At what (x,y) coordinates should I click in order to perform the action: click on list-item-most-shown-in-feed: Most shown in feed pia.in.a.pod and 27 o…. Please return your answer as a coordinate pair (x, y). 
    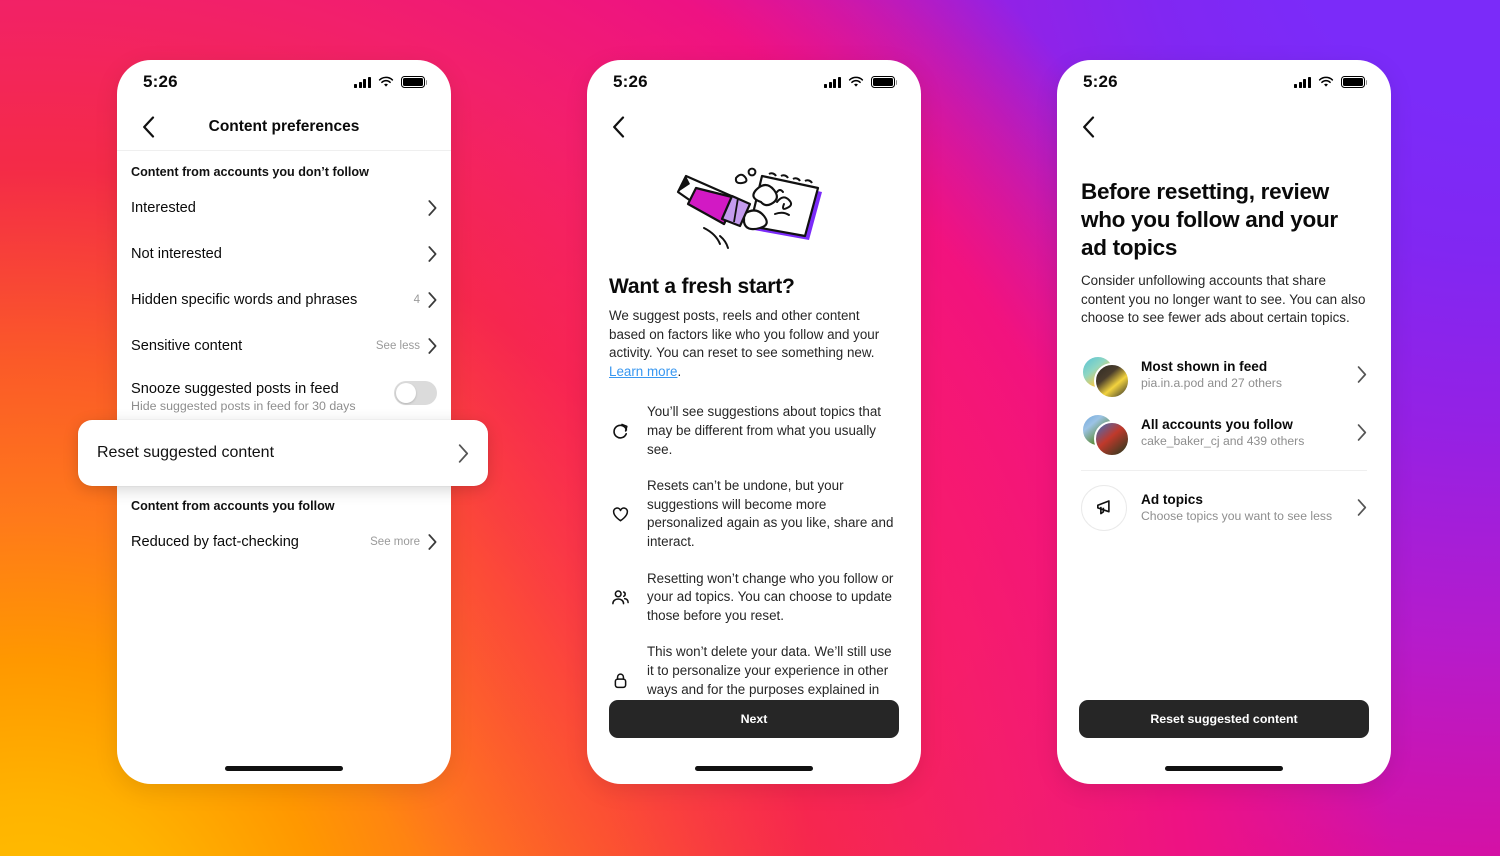
    Looking at the image, I should click on (1224, 375).